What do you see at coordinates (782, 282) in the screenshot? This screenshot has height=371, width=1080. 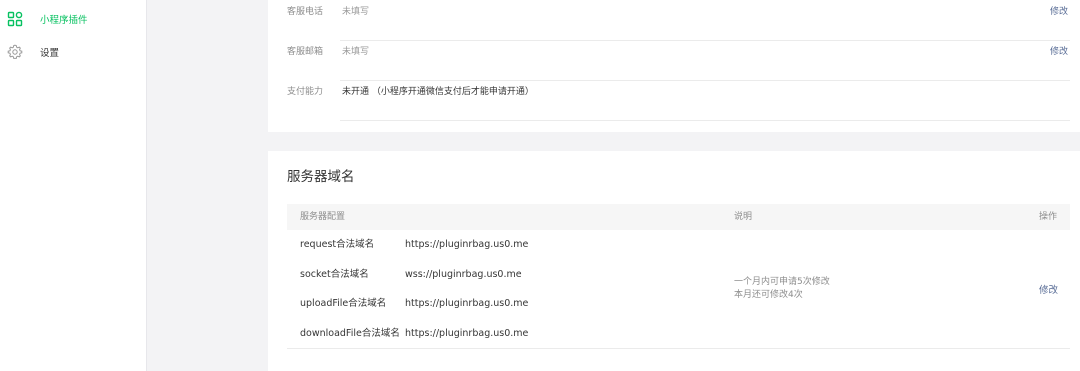 I see `desc-line-1: 一个月内可申请5次修改` at bounding box center [782, 282].